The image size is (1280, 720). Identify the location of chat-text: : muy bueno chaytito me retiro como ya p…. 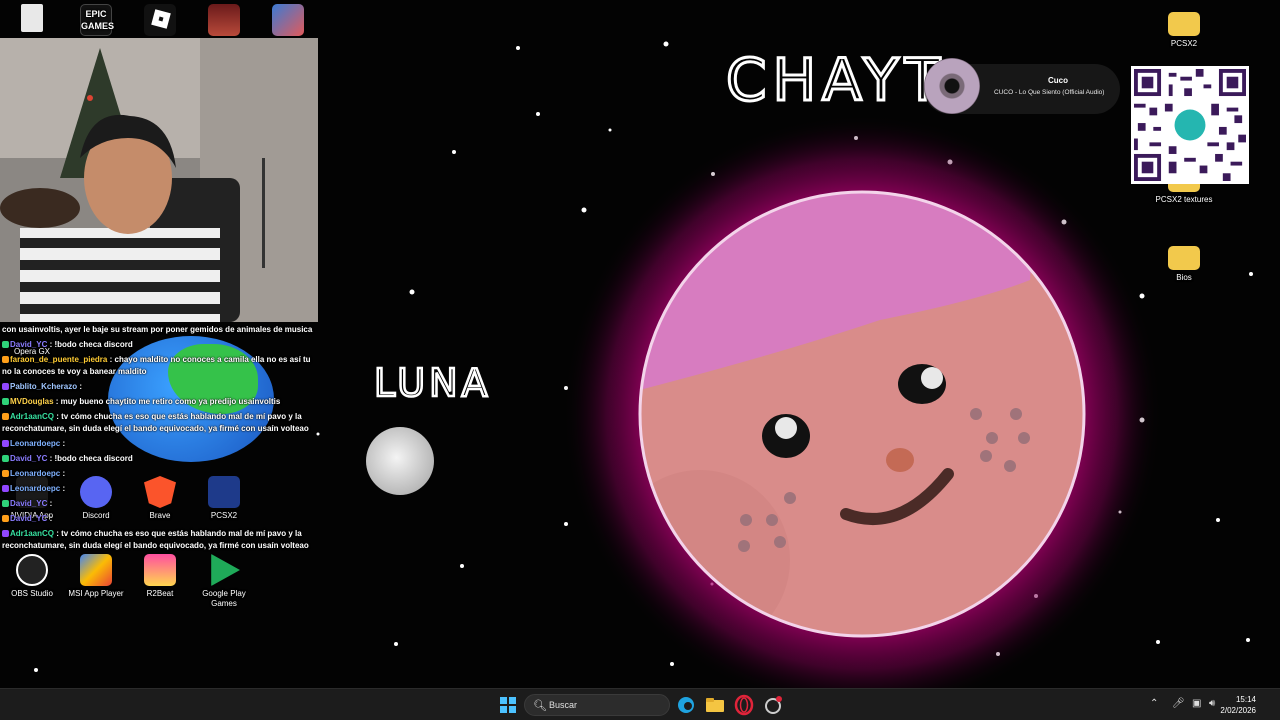
(168, 401).